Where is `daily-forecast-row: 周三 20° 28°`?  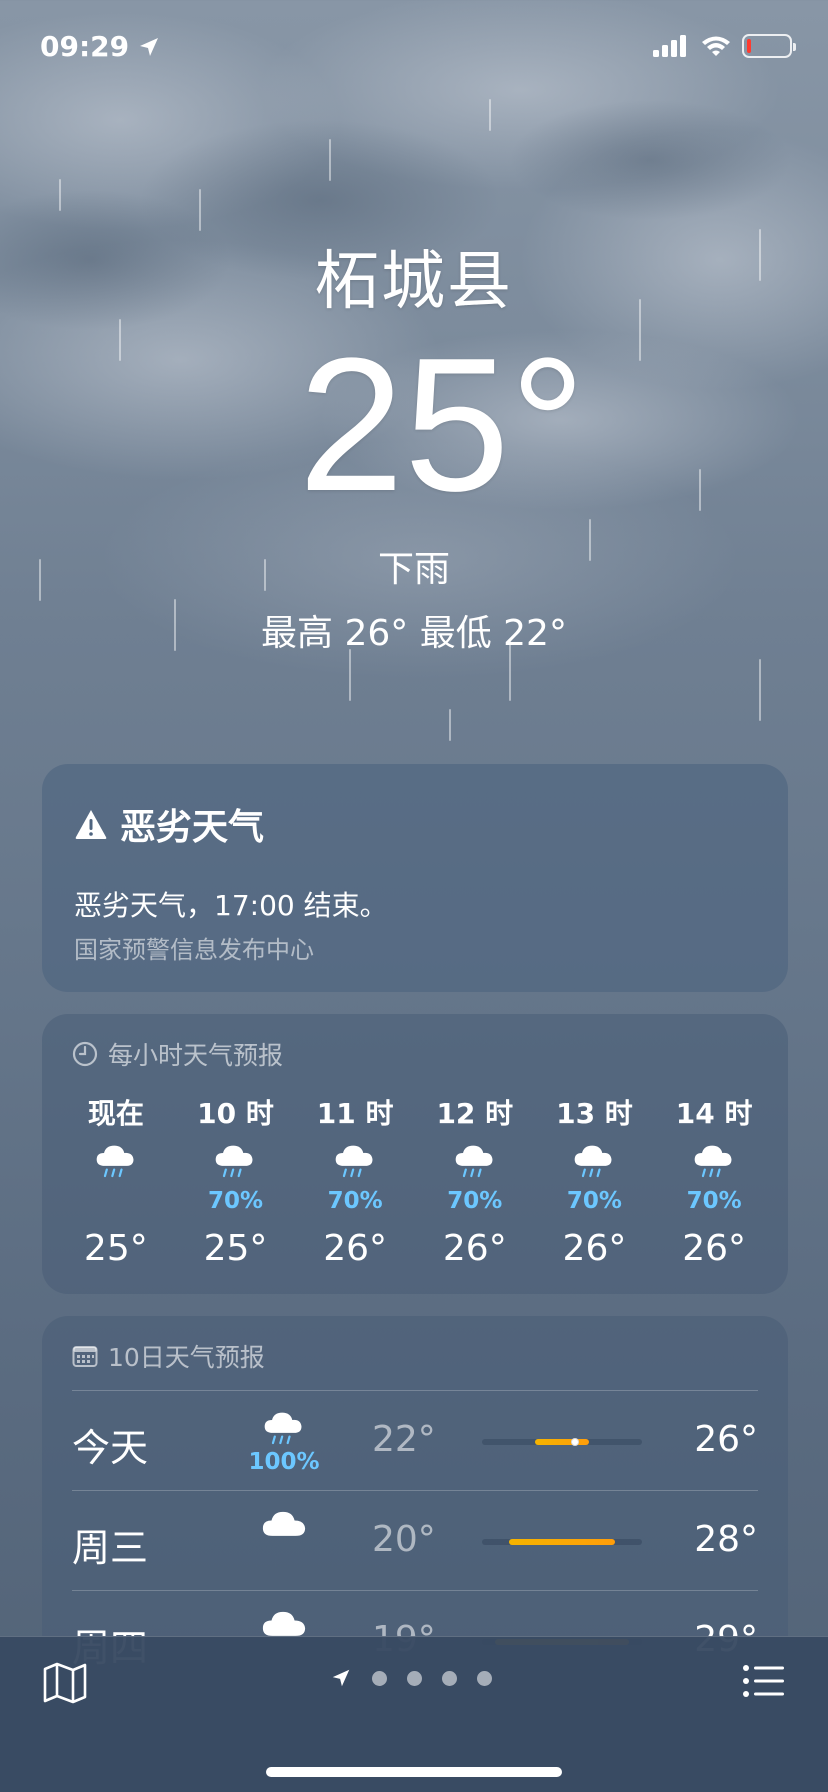 daily-forecast-row: 周三 20° 28° is located at coordinates (415, 1540).